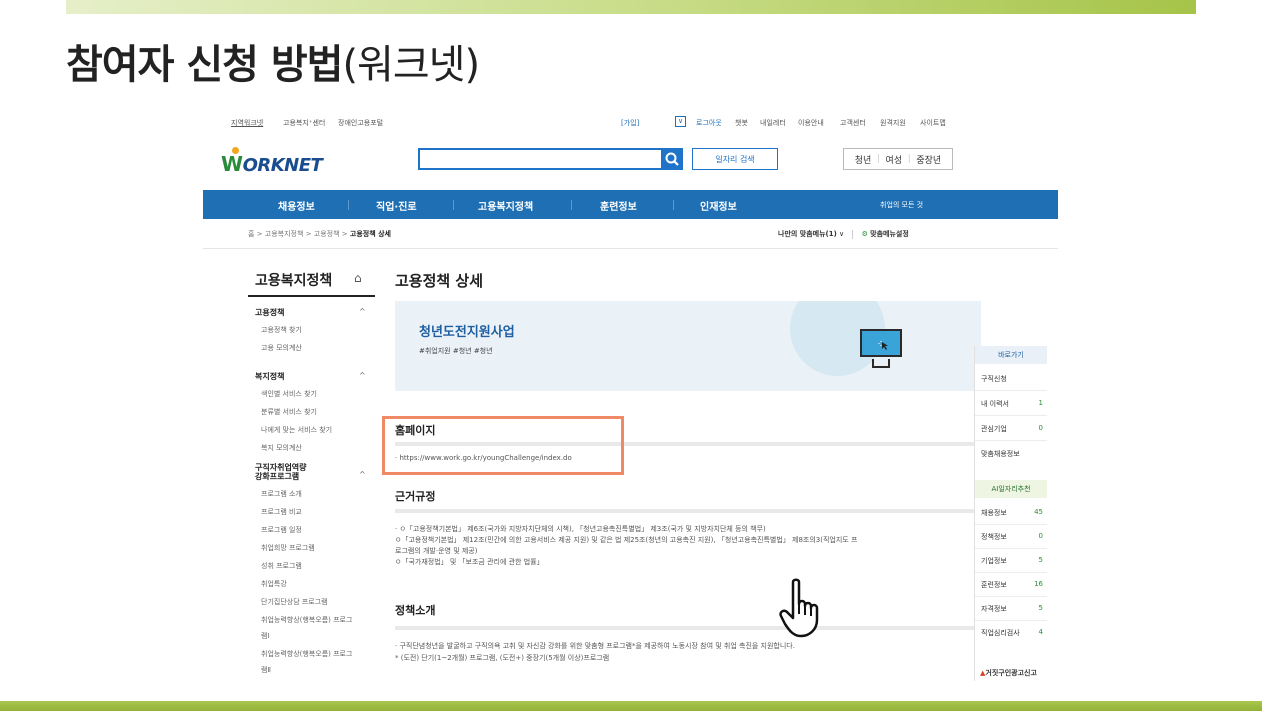  What do you see at coordinates (288, 548) in the screenshot?
I see `sidebar-item: 취업희망 프로그램` at bounding box center [288, 548].